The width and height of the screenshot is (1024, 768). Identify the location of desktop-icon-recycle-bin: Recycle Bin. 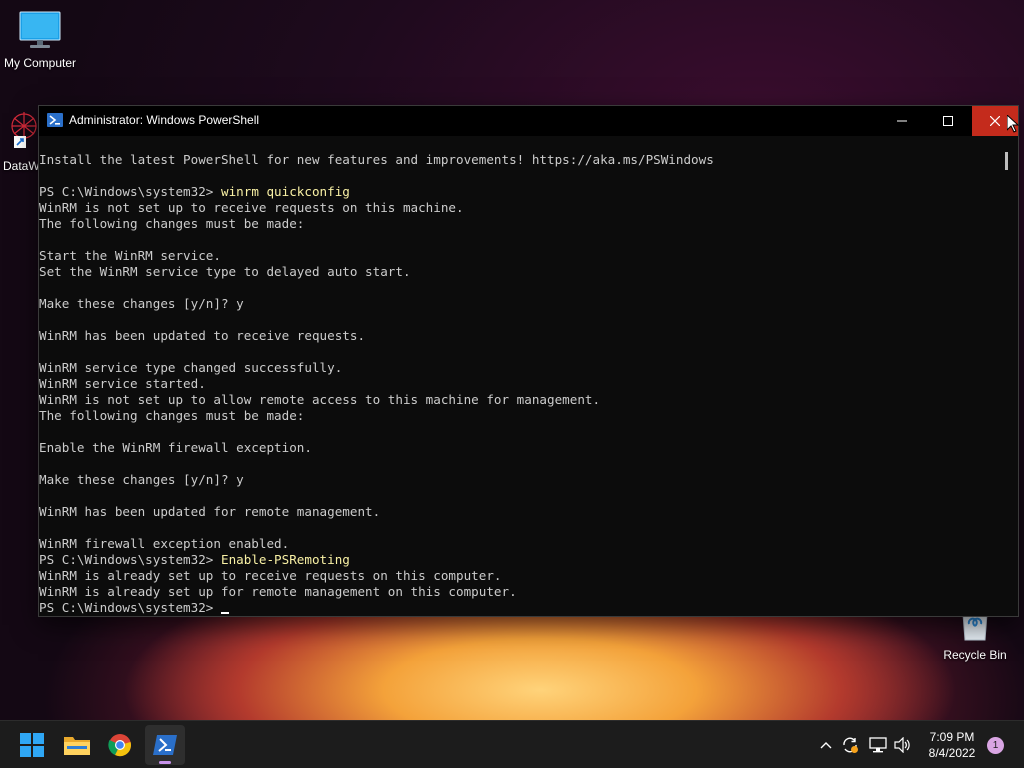
(975, 637).